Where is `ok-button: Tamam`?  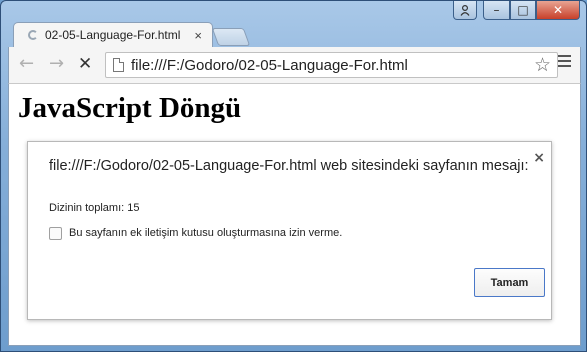 ok-button: Tamam is located at coordinates (509, 282).